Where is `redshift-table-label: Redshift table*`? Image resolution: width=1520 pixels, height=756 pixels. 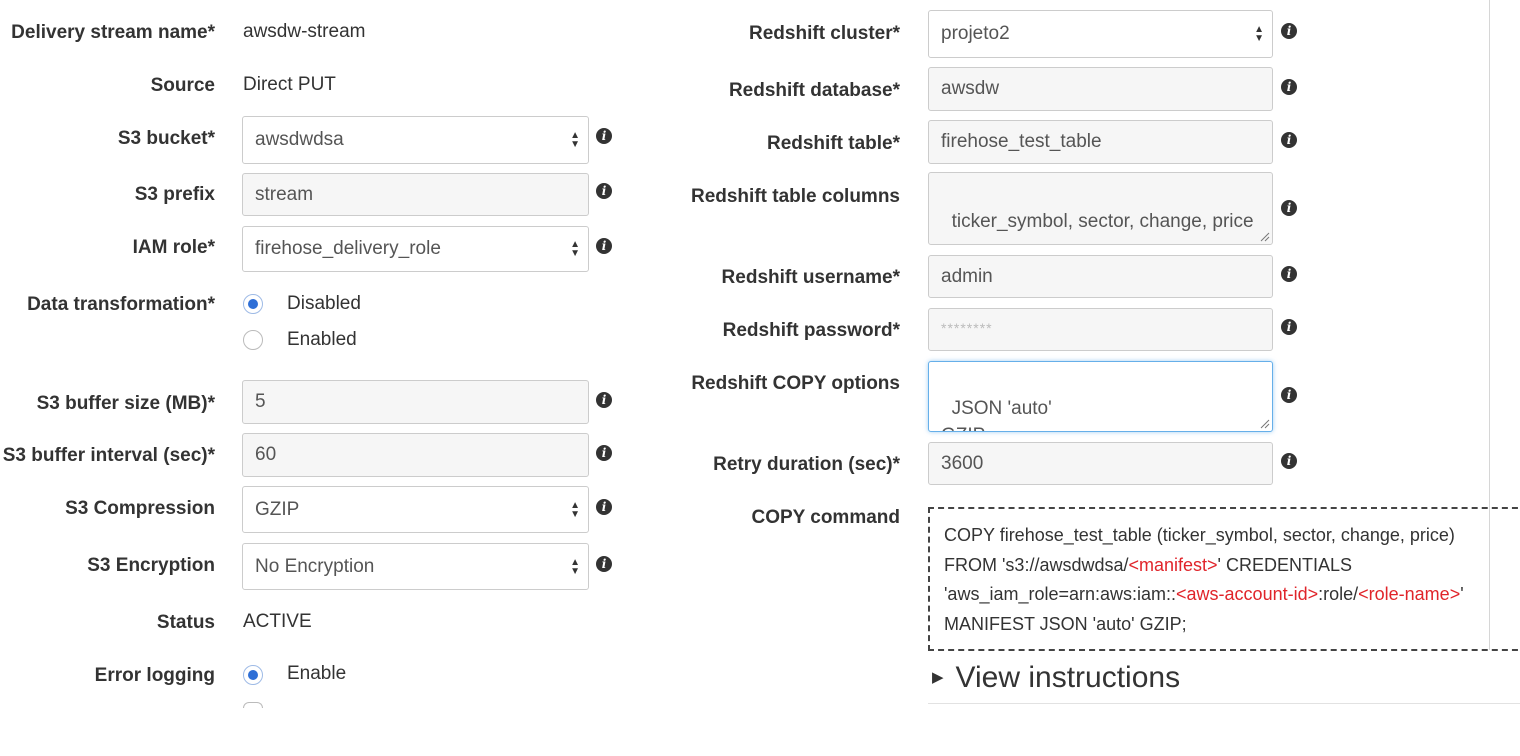 redshift-table-label: Redshift table* is located at coordinates (833, 143).